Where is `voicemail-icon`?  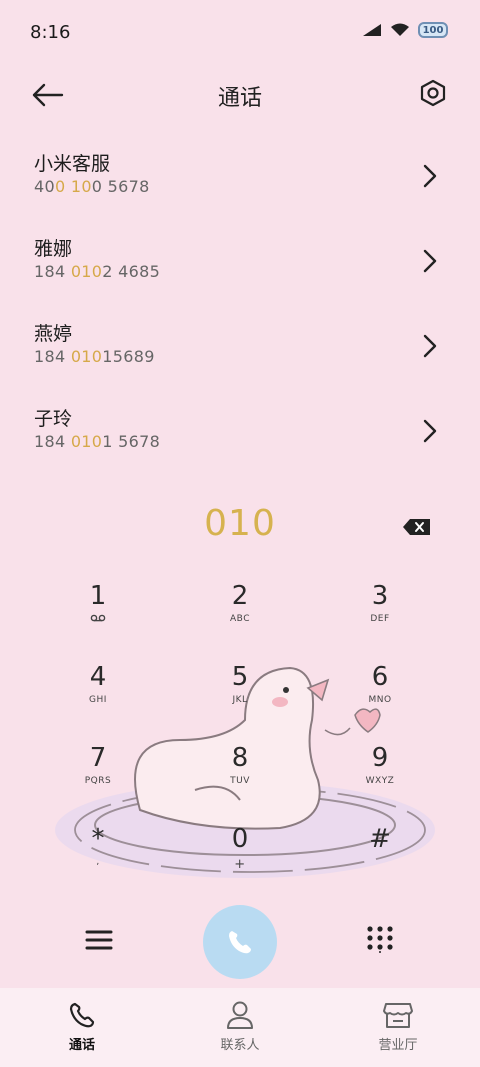
voicemail-icon is located at coordinates (98, 620).